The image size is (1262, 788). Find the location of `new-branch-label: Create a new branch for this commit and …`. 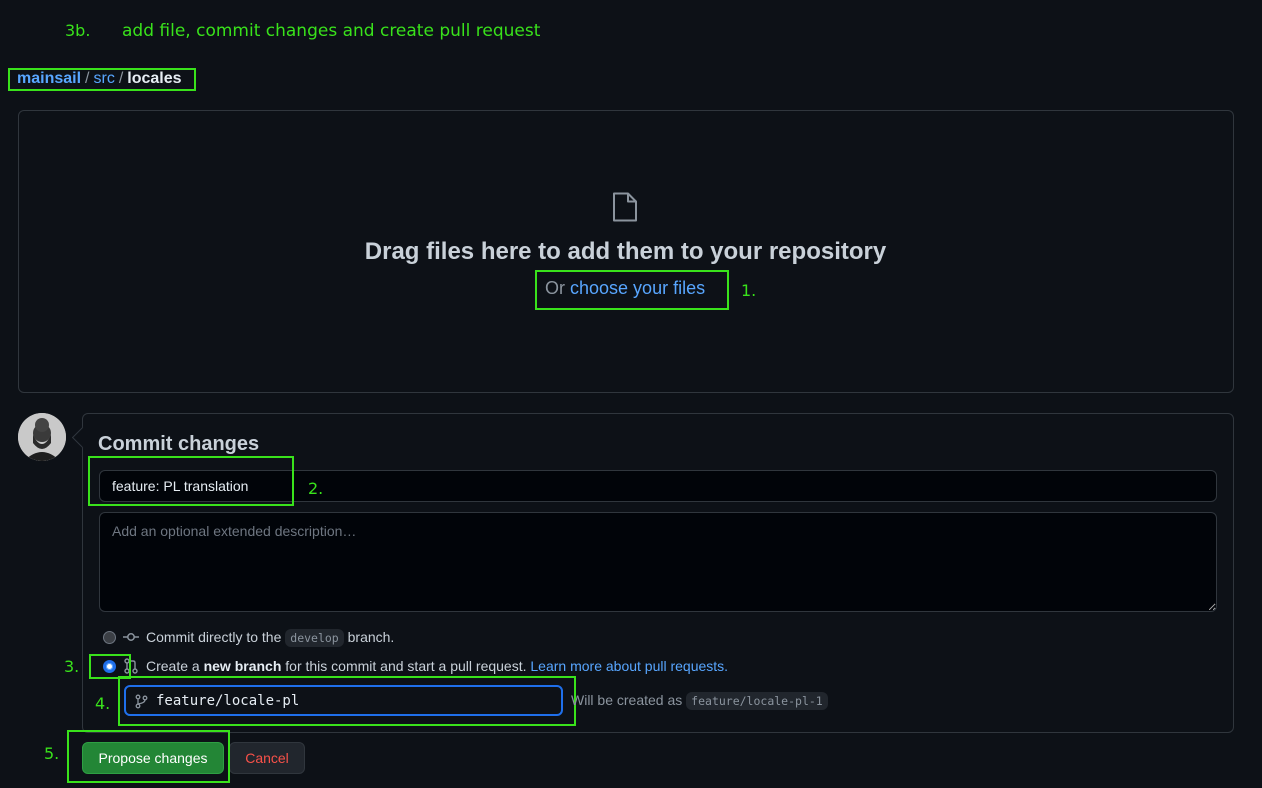

new-branch-label: Create a new branch for this commit and … is located at coordinates (437, 666).